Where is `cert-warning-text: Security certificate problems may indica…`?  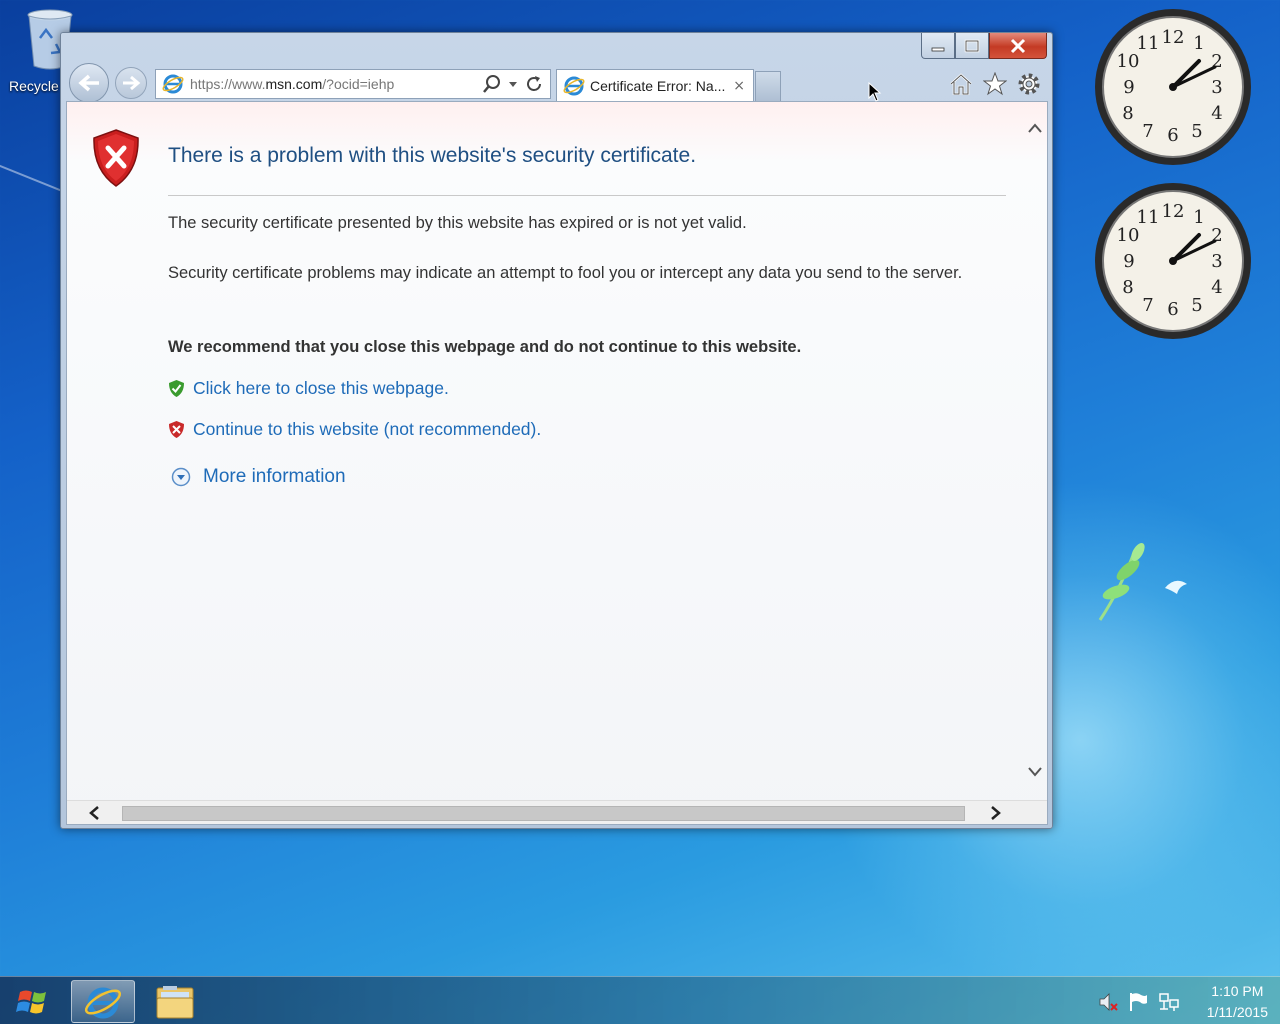 cert-warning-text: Security certificate problems may indica… is located at coordinates (565, 273).